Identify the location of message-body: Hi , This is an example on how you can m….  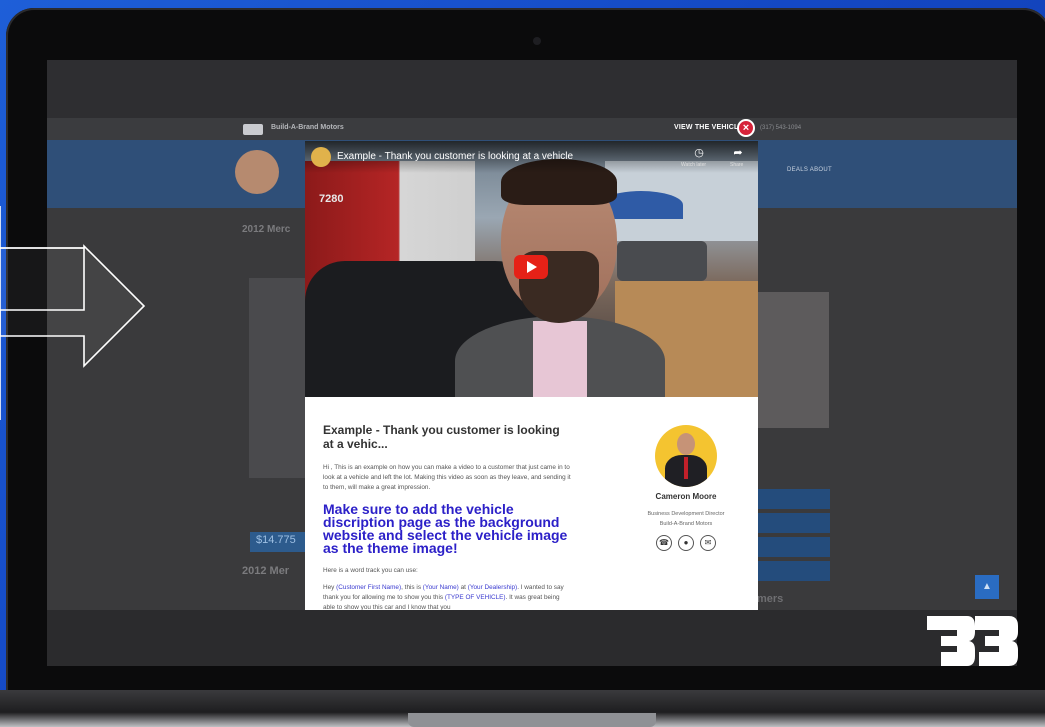
(447, 477).